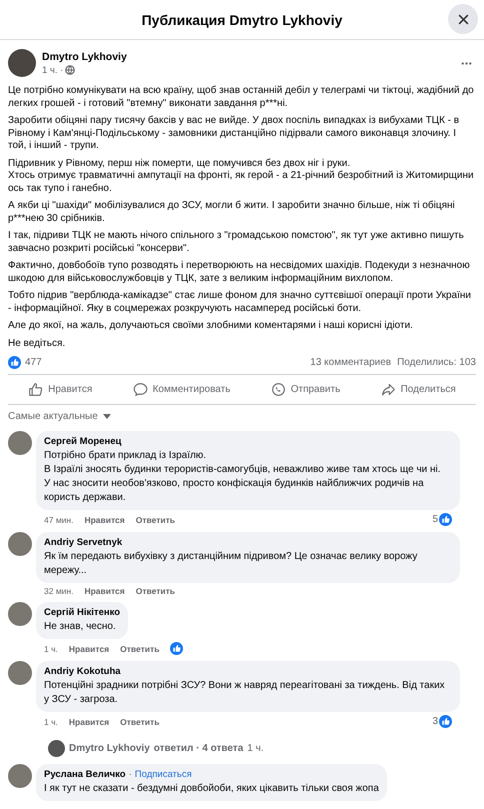 This screenshot has height=809, width=484. I want to click on post-text: А якби ці "шахіди" мобілізувалися до ЗСУ, могли б жити. І заробити значно більше, ніж ті обіцяні р***нею 30 срібників., so click(232, 212).